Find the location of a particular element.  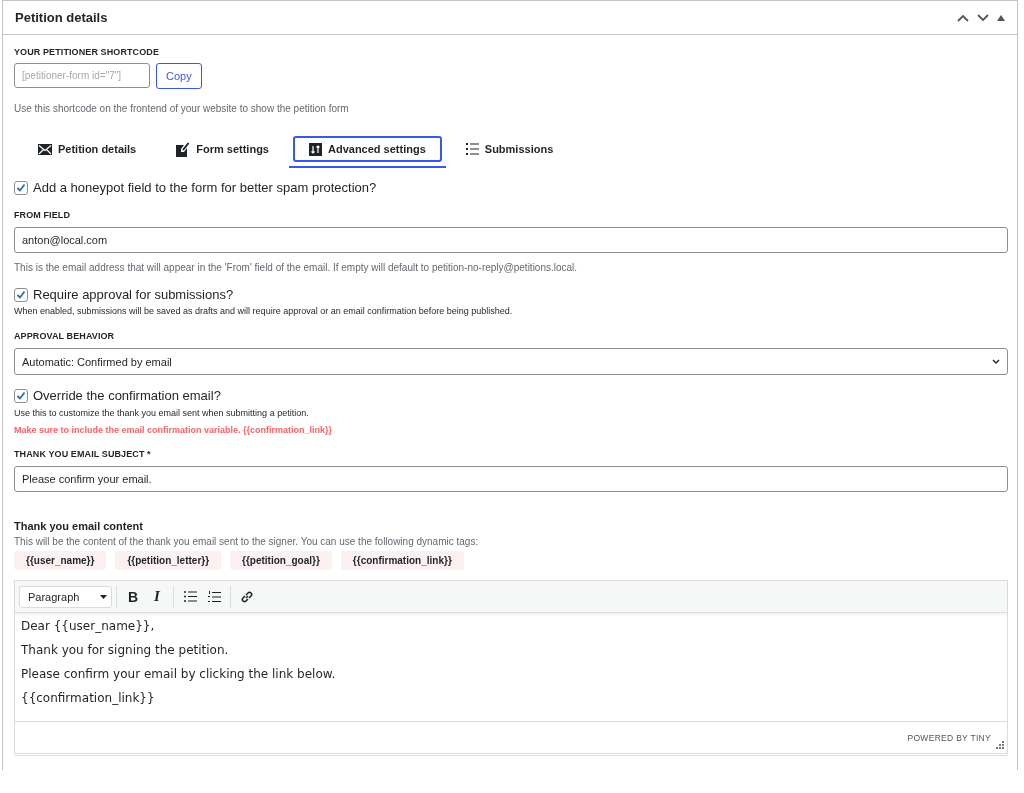

help-text: This is the email address that will appear in the 'From' field of the email. If empty will default to petition-no-reply@petitions.local. is located at coordinates (296, 267).